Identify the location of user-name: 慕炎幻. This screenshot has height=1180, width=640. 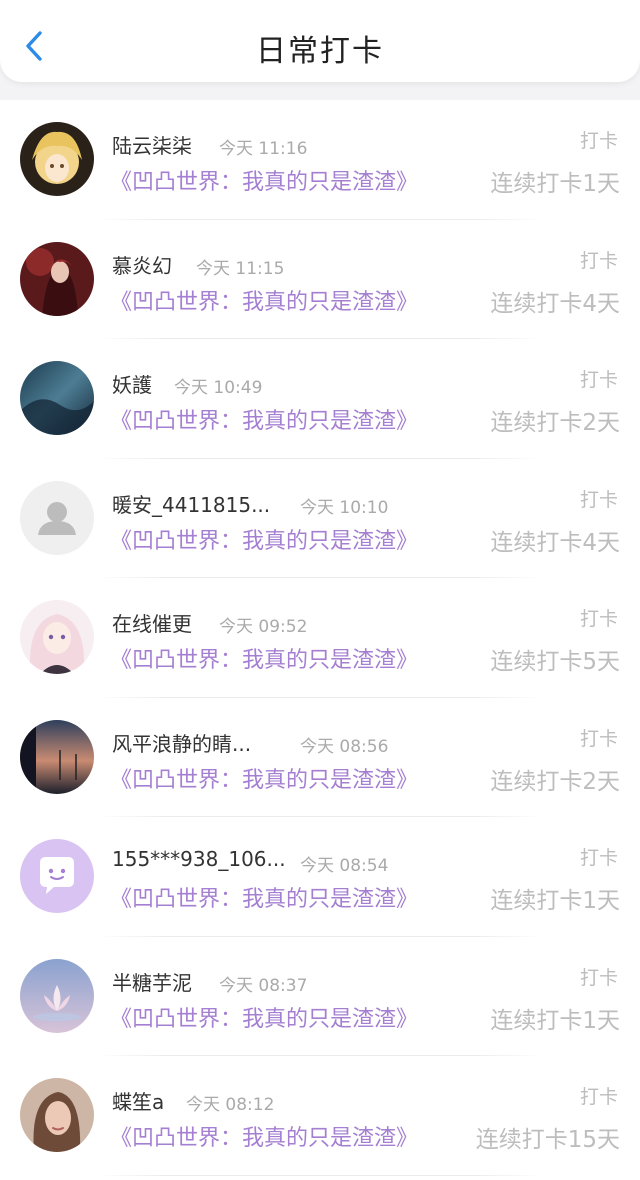
(142, 264).